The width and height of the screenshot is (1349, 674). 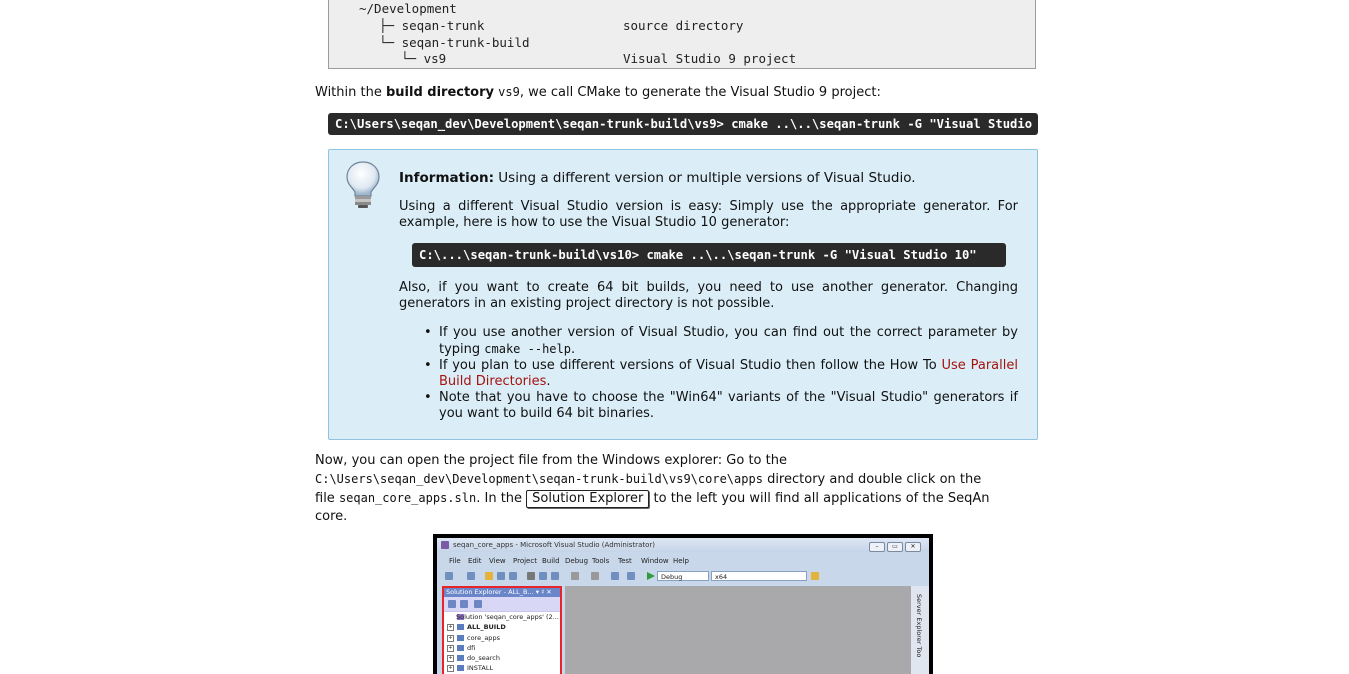 I want to click on copy-icon, so click(x=543, y=576).